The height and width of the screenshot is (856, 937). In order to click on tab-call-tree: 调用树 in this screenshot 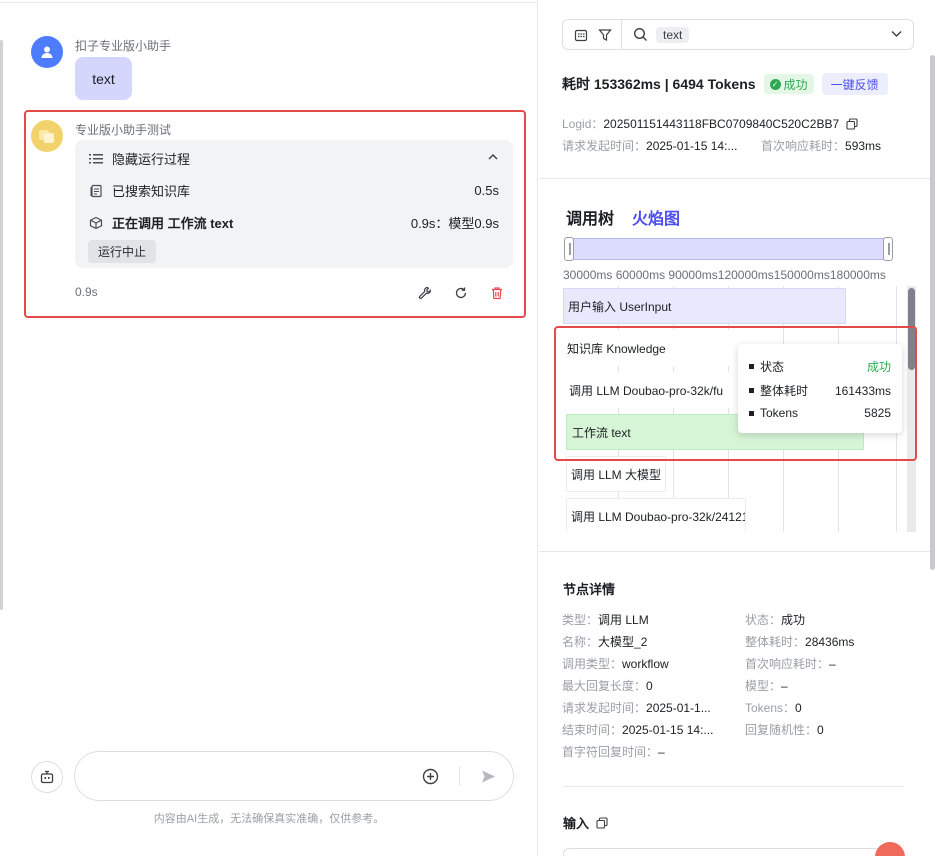, I will do `click(590, 217)`.